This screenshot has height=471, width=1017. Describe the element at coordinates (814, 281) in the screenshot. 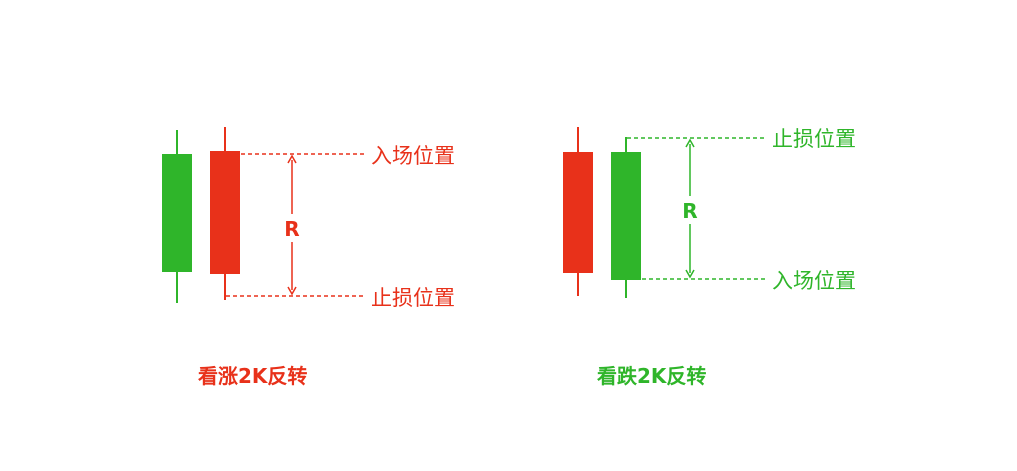

I see `bearish-entry-label: 入场位置` at that location.